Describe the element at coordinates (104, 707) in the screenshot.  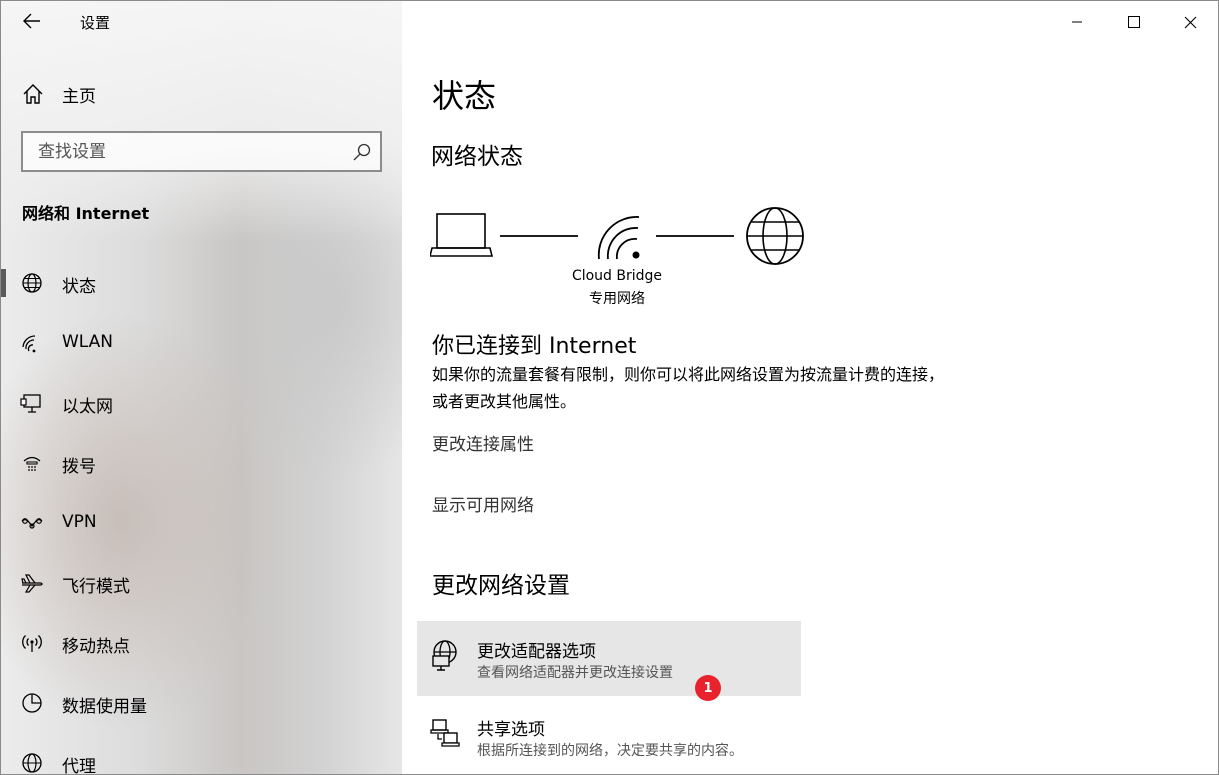
I see `sidebar-item-label: 数据使用量` at that location.